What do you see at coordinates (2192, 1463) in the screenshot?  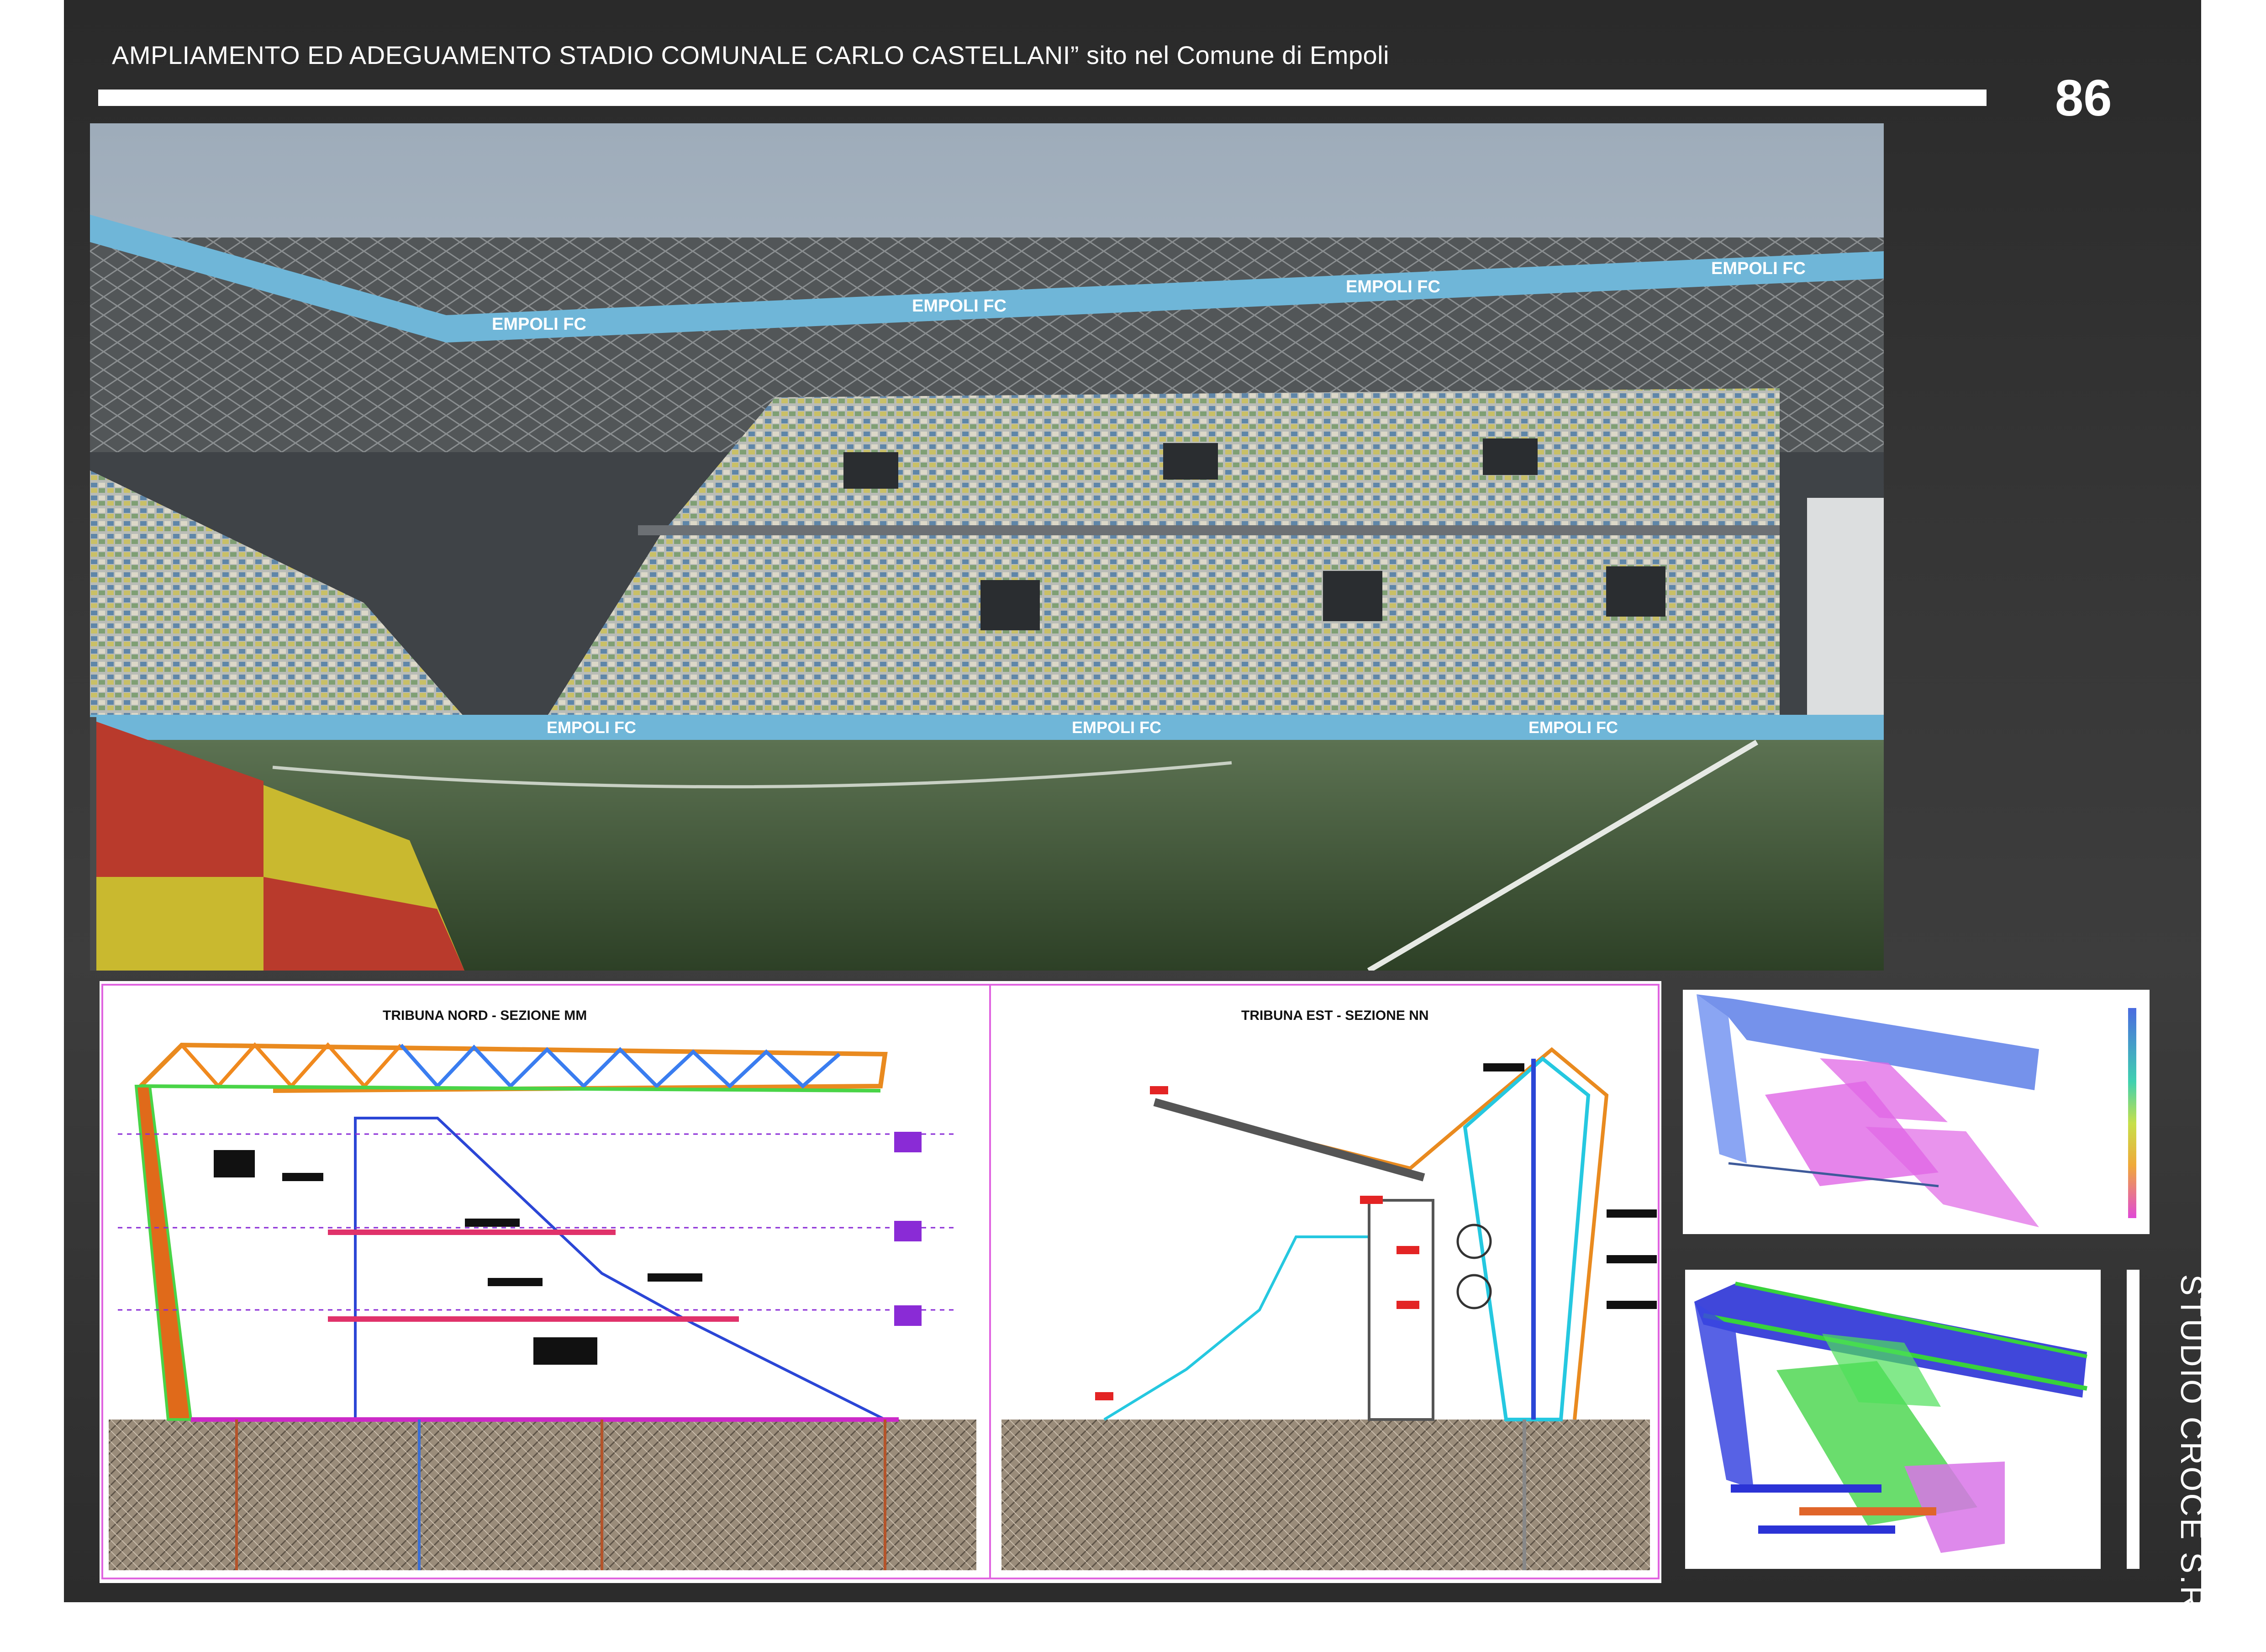 I see `studio-name: STUDIO CROCE S.R.L.` at bounding box center [2192, 1463].